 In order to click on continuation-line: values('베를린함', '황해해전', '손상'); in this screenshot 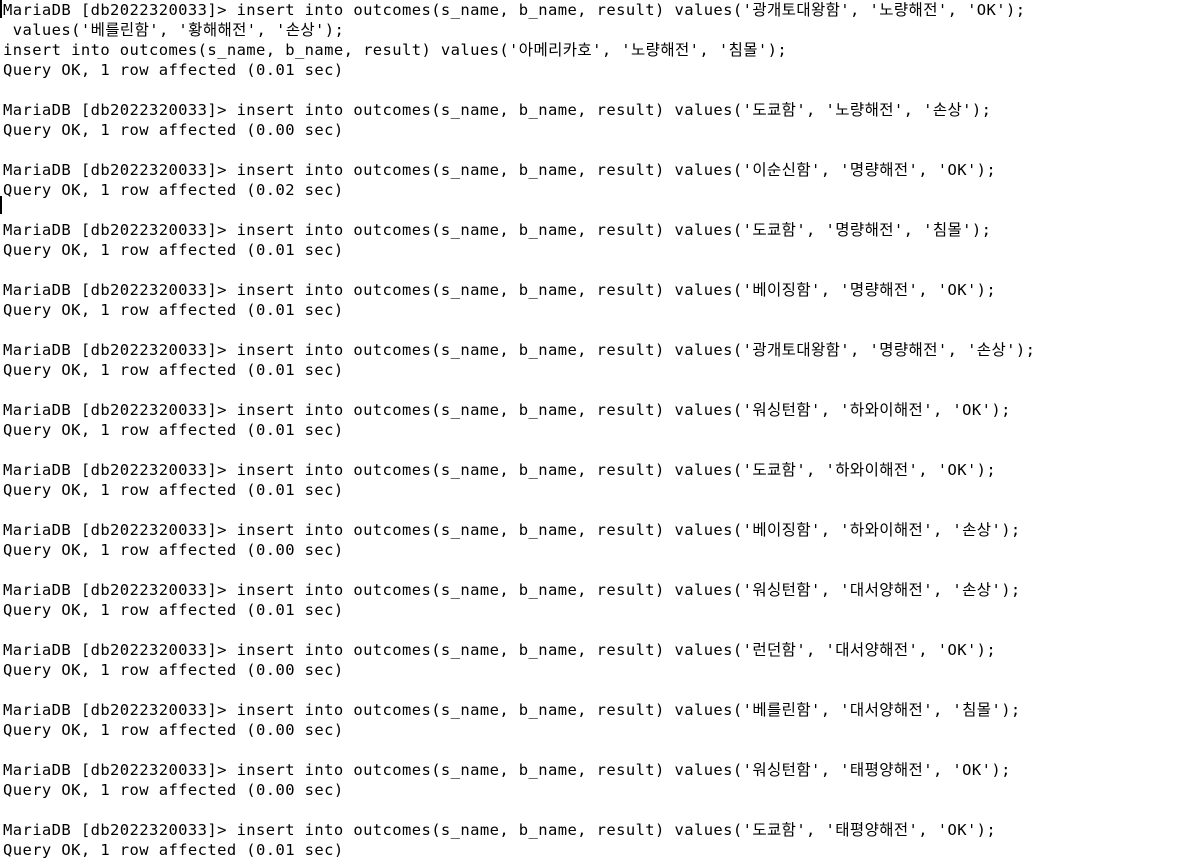, I will do `click(174, 30)`.